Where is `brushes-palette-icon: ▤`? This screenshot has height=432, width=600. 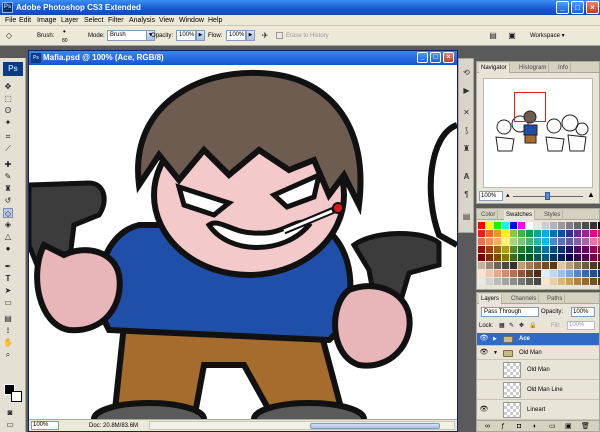
brushes-palette-icon: ▤ is located at coordinates (493, 36).